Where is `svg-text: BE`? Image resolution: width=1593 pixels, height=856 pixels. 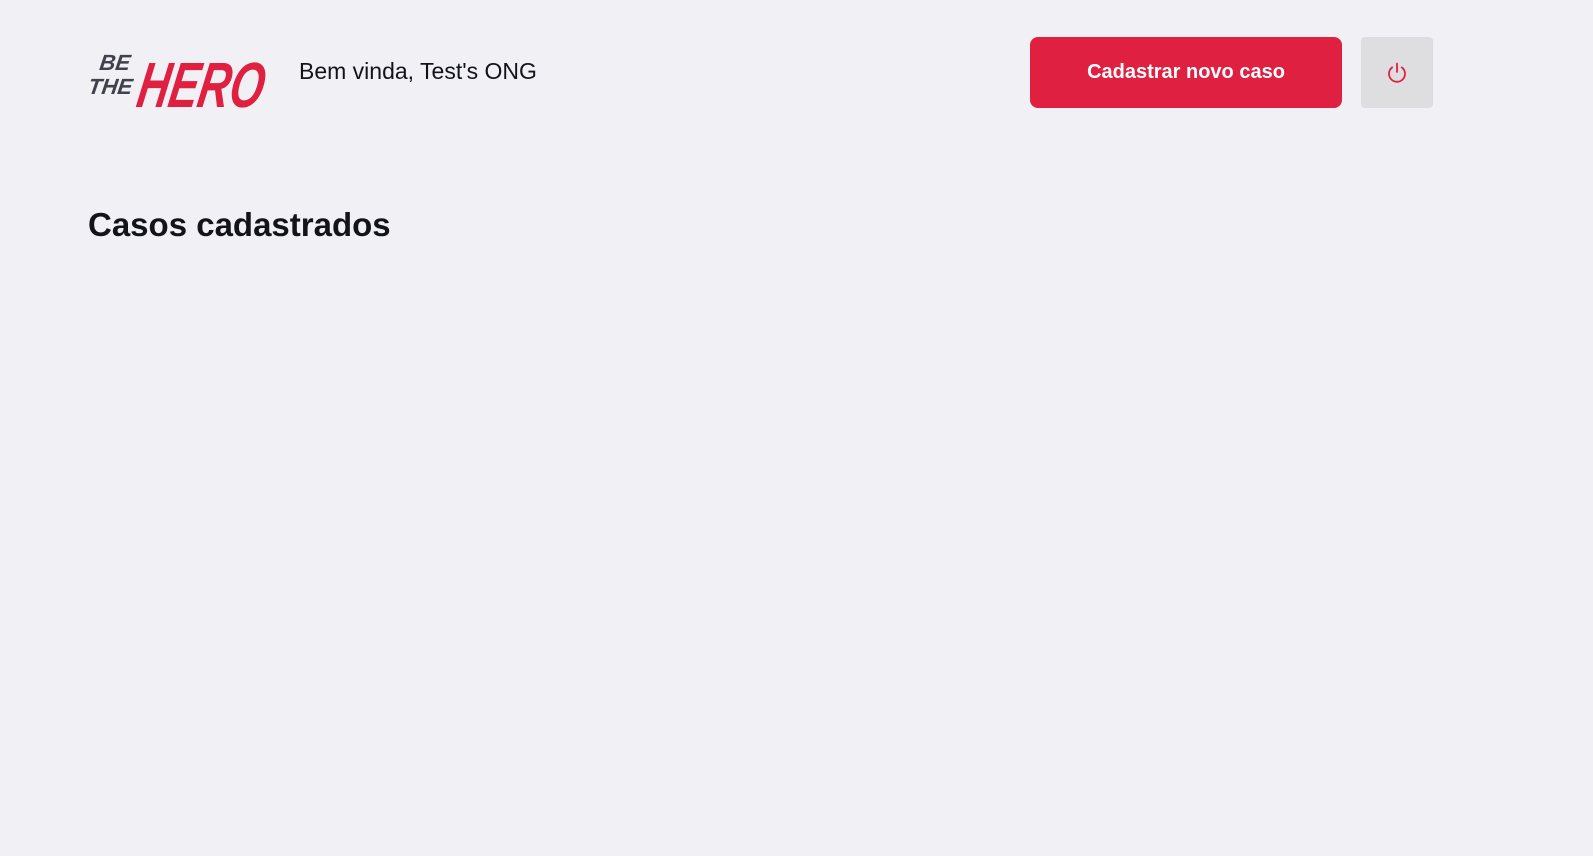 svg-text: BE is located at coordinates (115, 62).